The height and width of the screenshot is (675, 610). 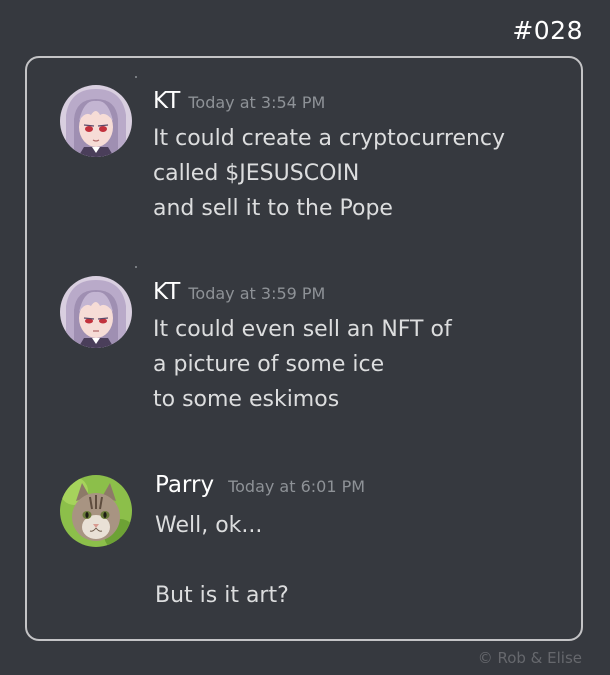 I want to click on message-header: KT Today at 3:59 PM, so click(x=239, y=292).